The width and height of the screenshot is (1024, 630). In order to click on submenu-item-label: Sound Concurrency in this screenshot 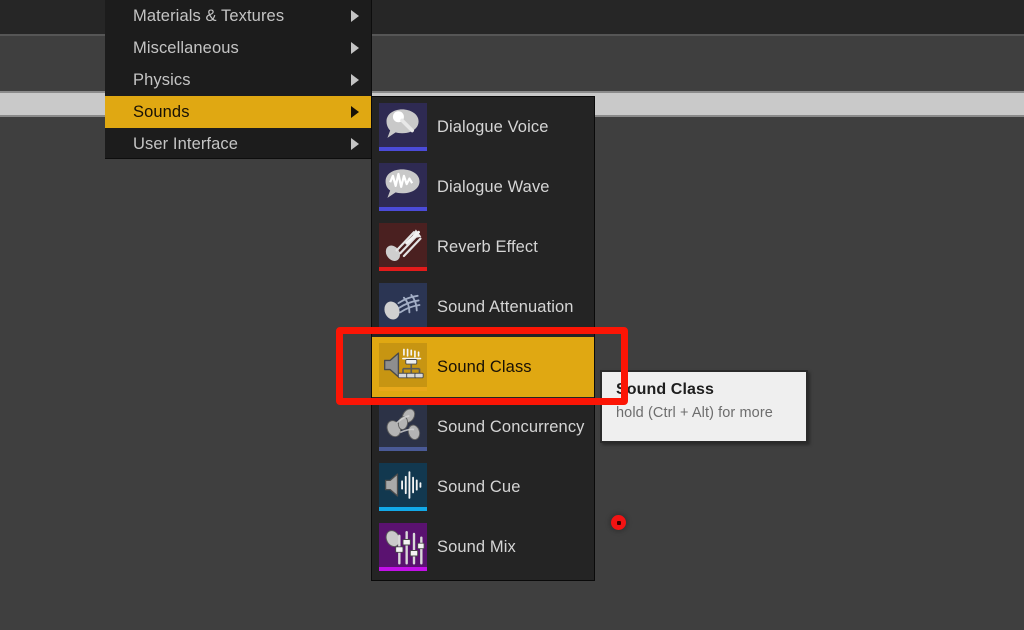, I will do `click(511, 426)`.